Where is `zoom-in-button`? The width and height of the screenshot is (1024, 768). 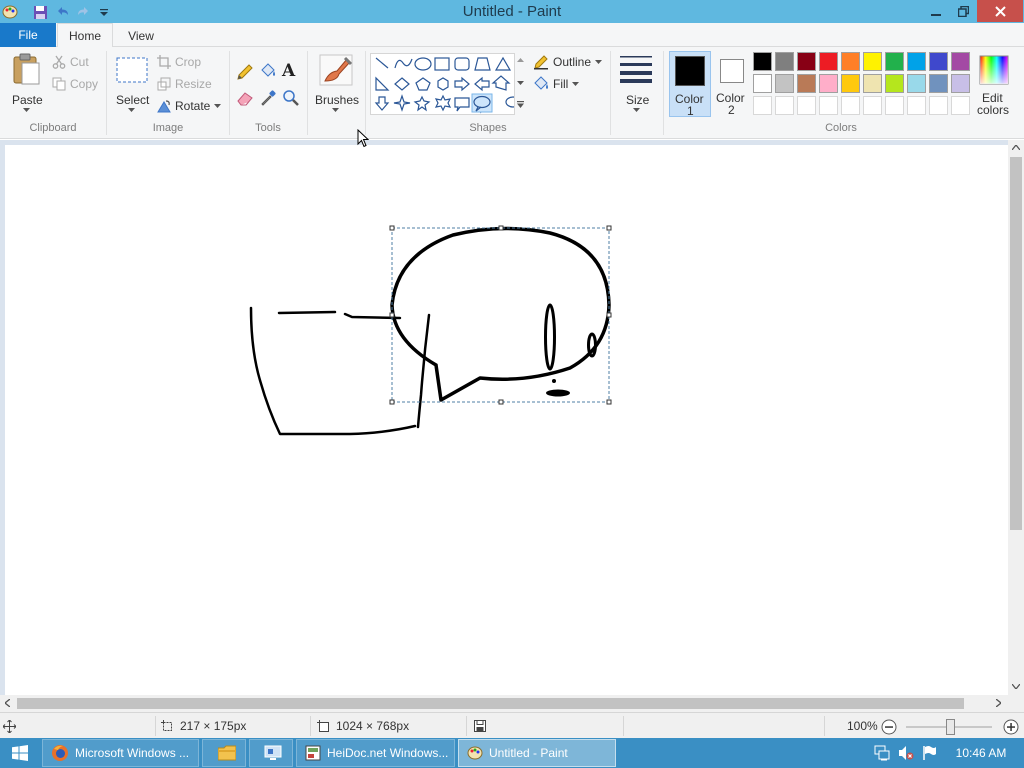 zoom-in-button is located at coordinates (1011, 727).